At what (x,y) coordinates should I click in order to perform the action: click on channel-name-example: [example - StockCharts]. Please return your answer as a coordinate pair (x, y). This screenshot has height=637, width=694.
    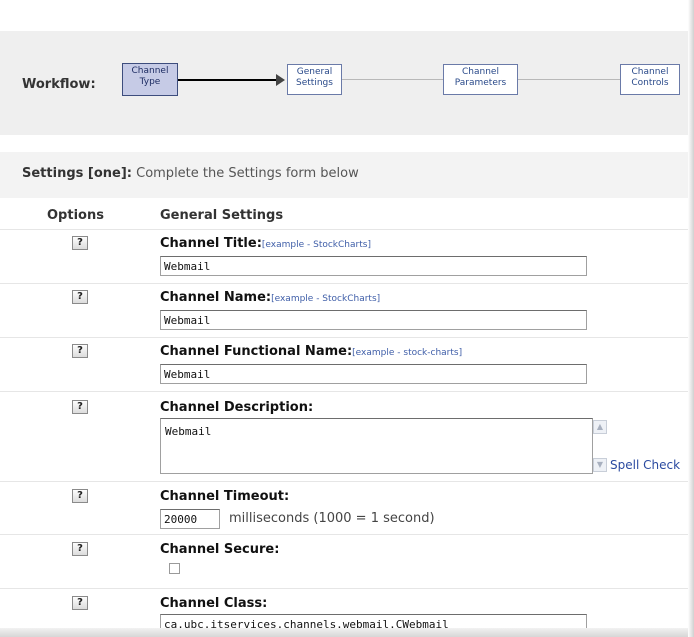
    Looking at the image, I should click on (326, 299).